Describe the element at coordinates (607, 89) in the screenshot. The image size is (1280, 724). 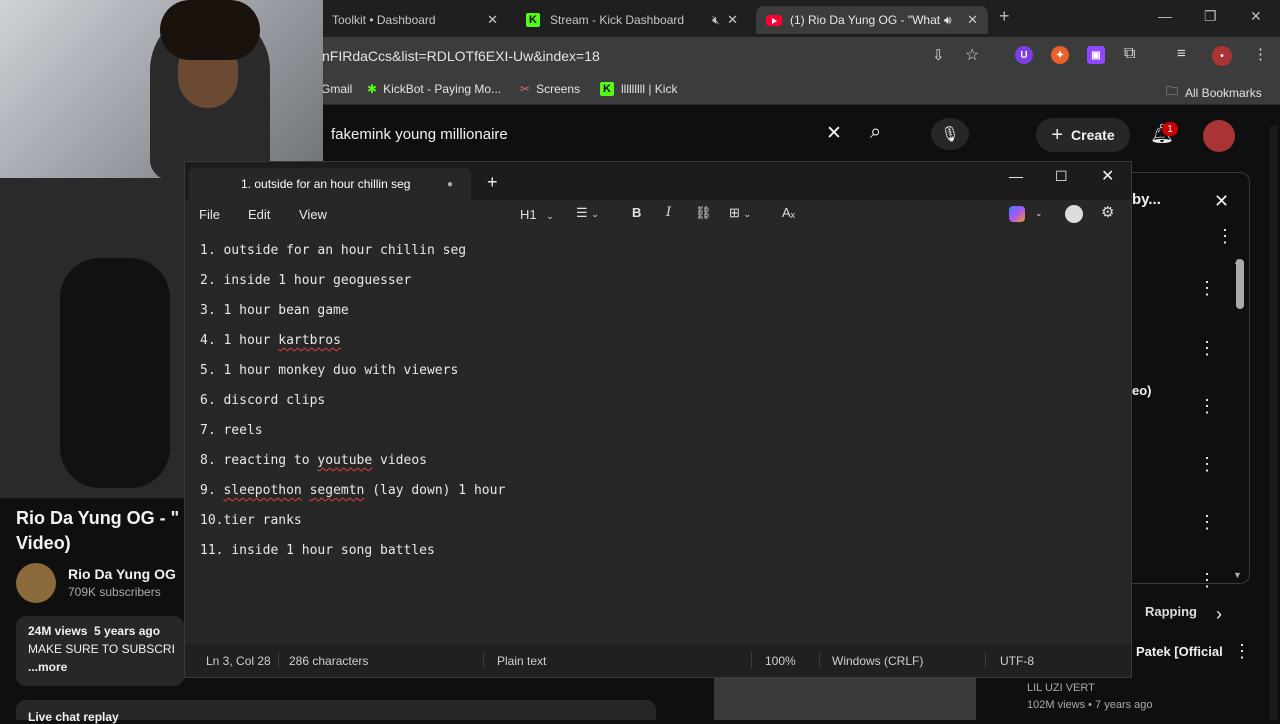
I see `kick-icon: K` at that location.